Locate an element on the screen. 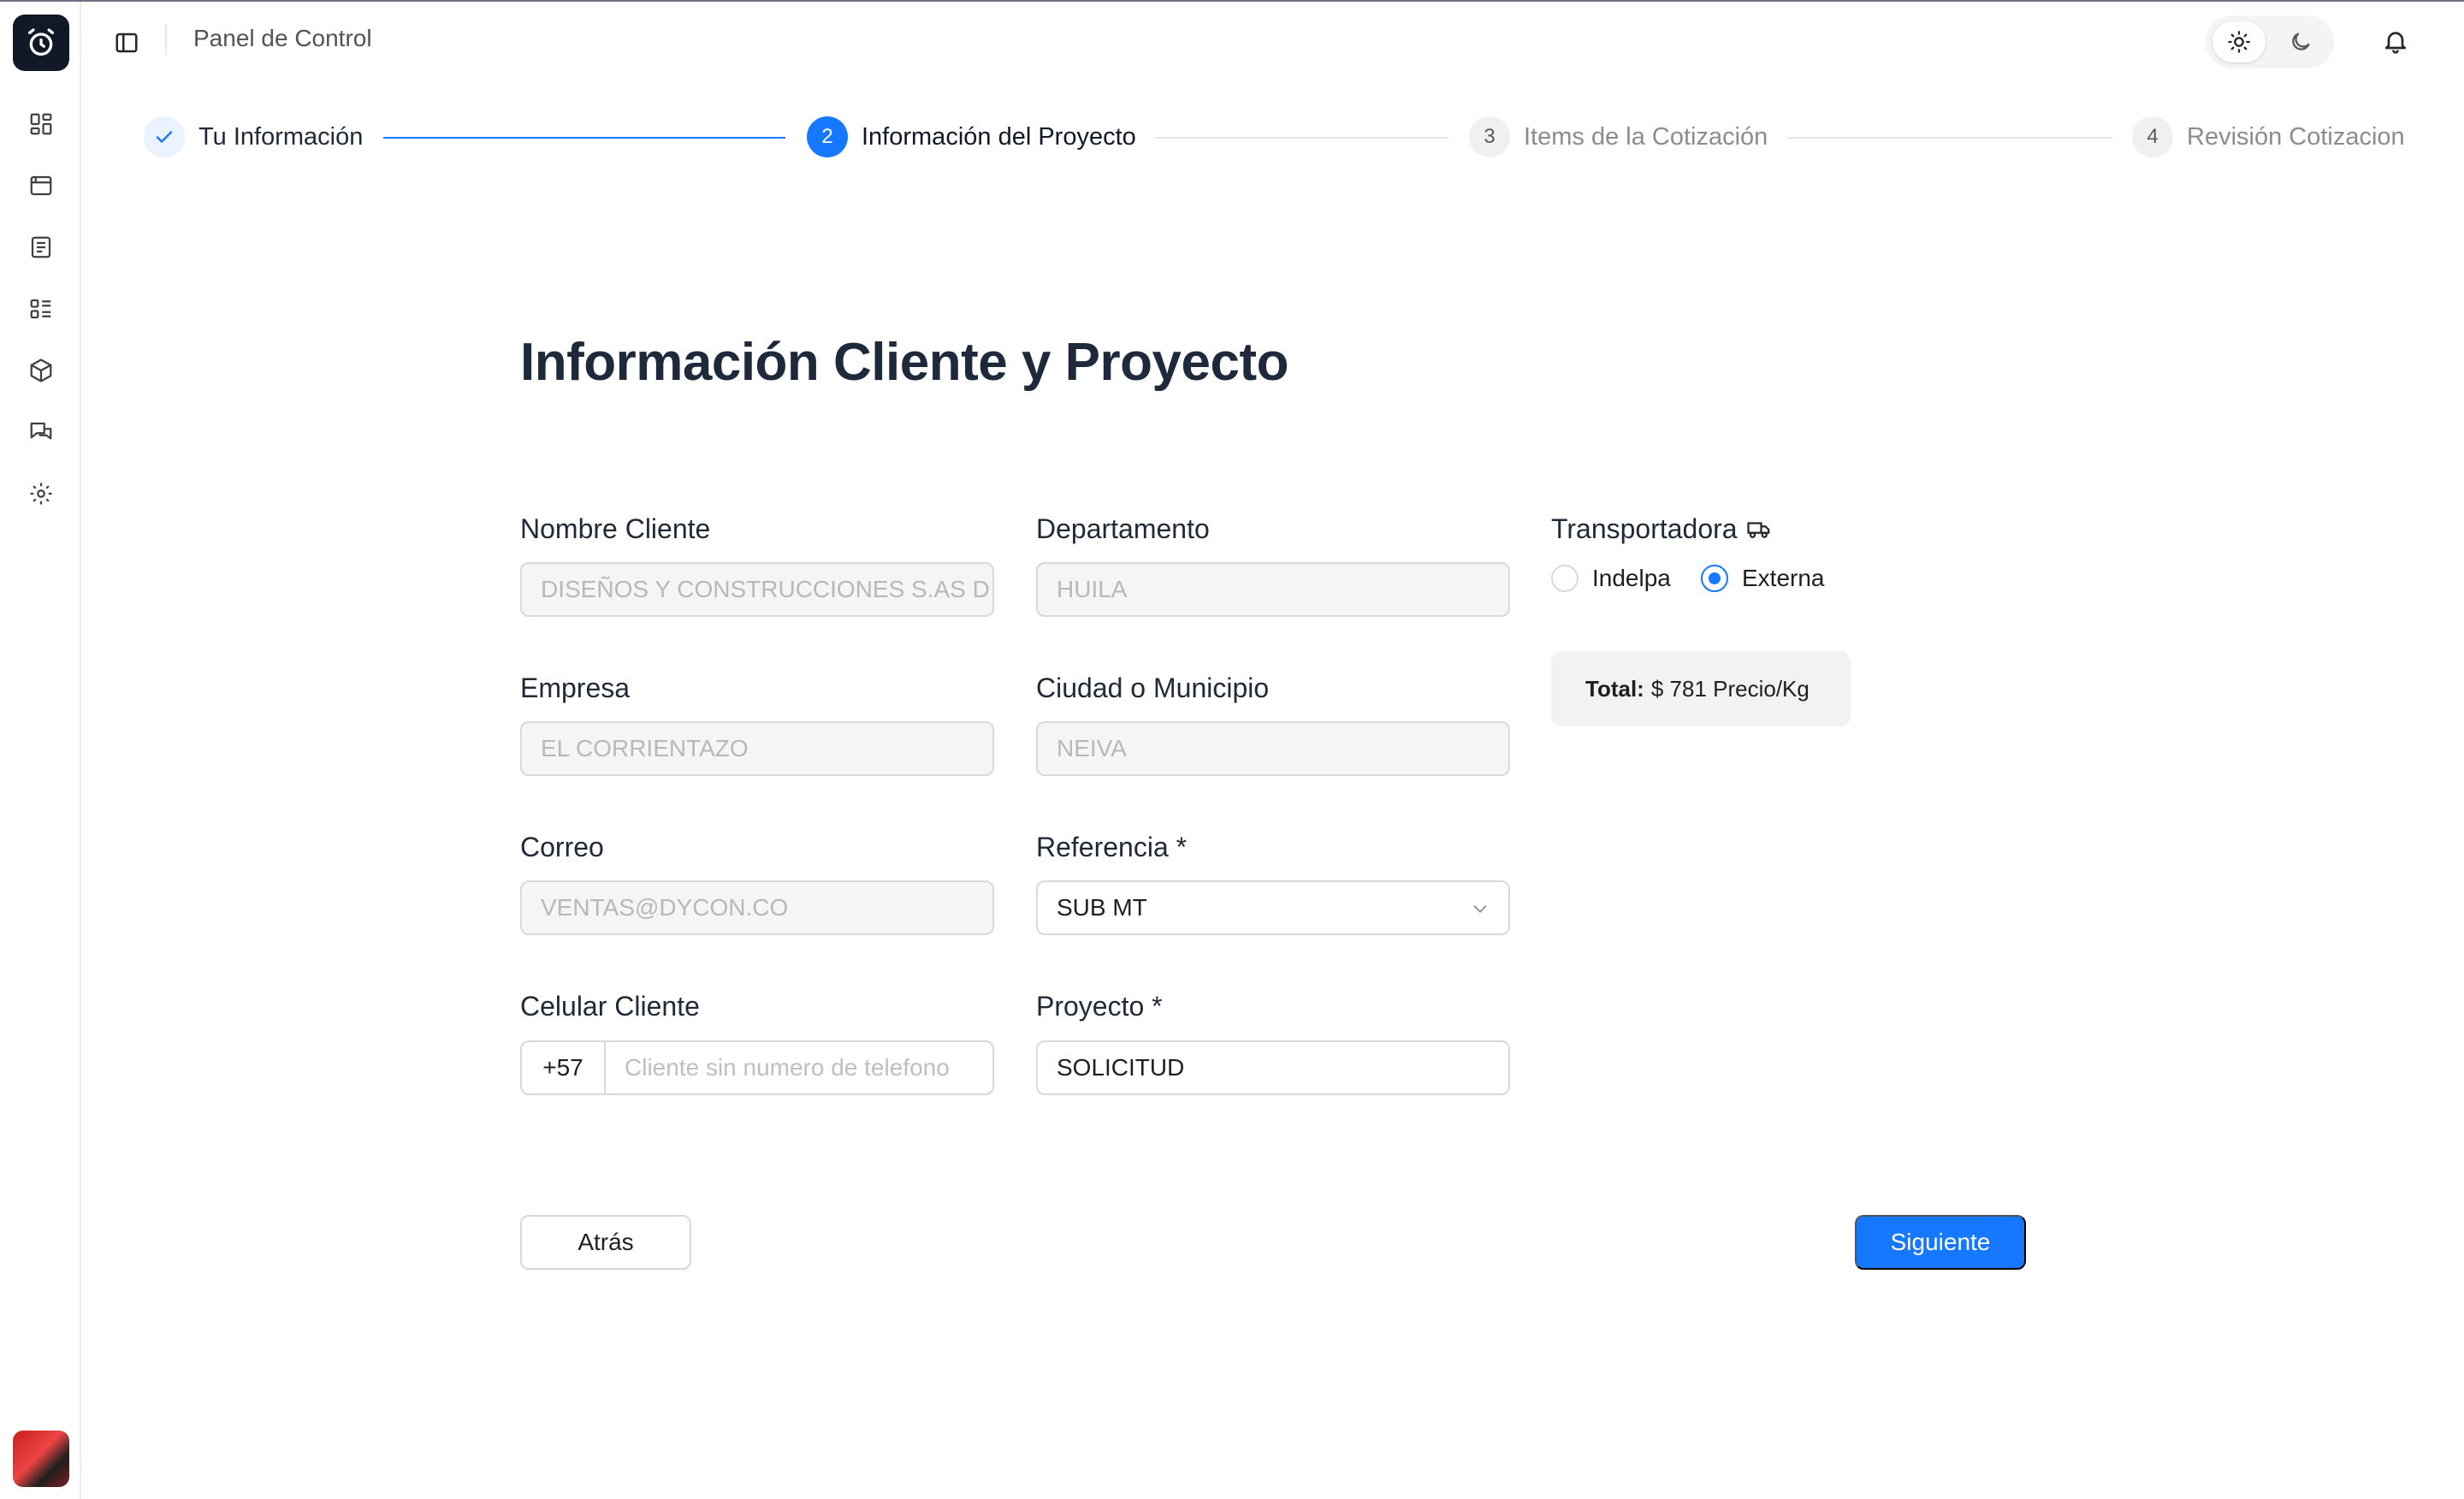 This screenshot has height=1499, width=2464. step-1-check is located at coordinates (164, 136).